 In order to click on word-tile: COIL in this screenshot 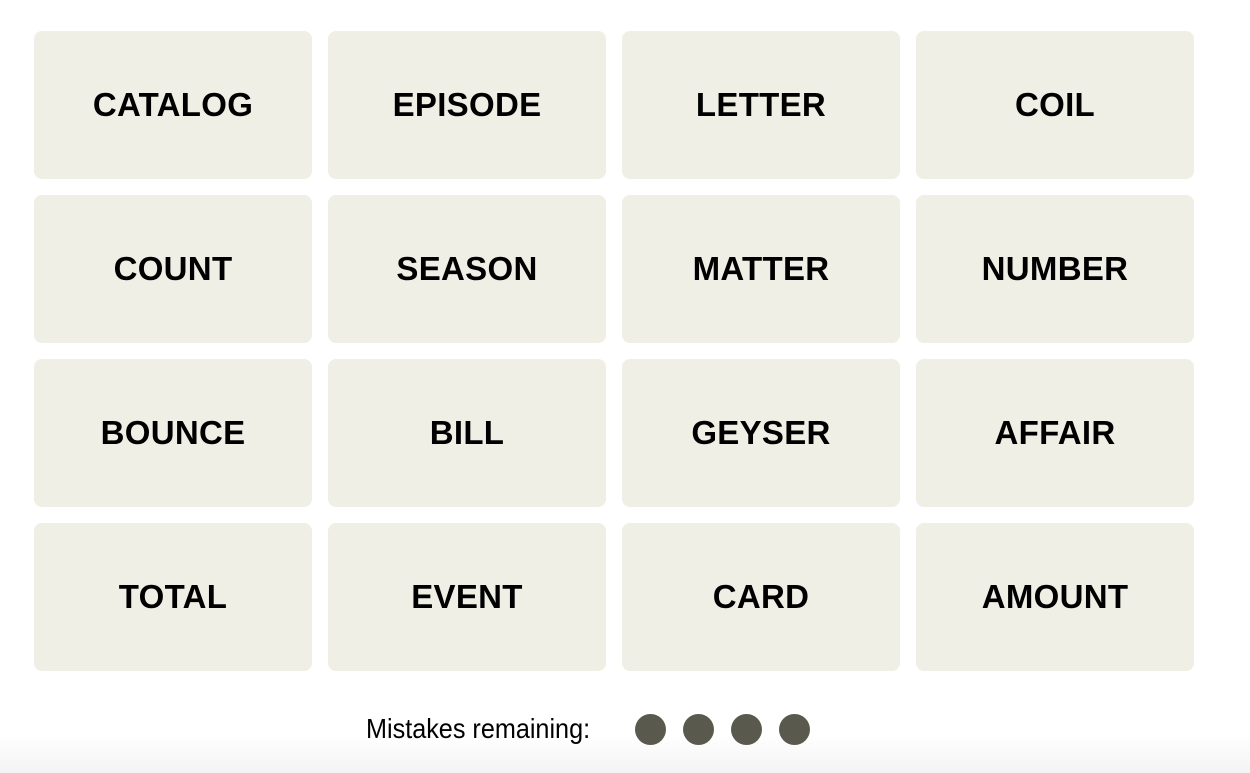, I will do `click(1055, 105)`.